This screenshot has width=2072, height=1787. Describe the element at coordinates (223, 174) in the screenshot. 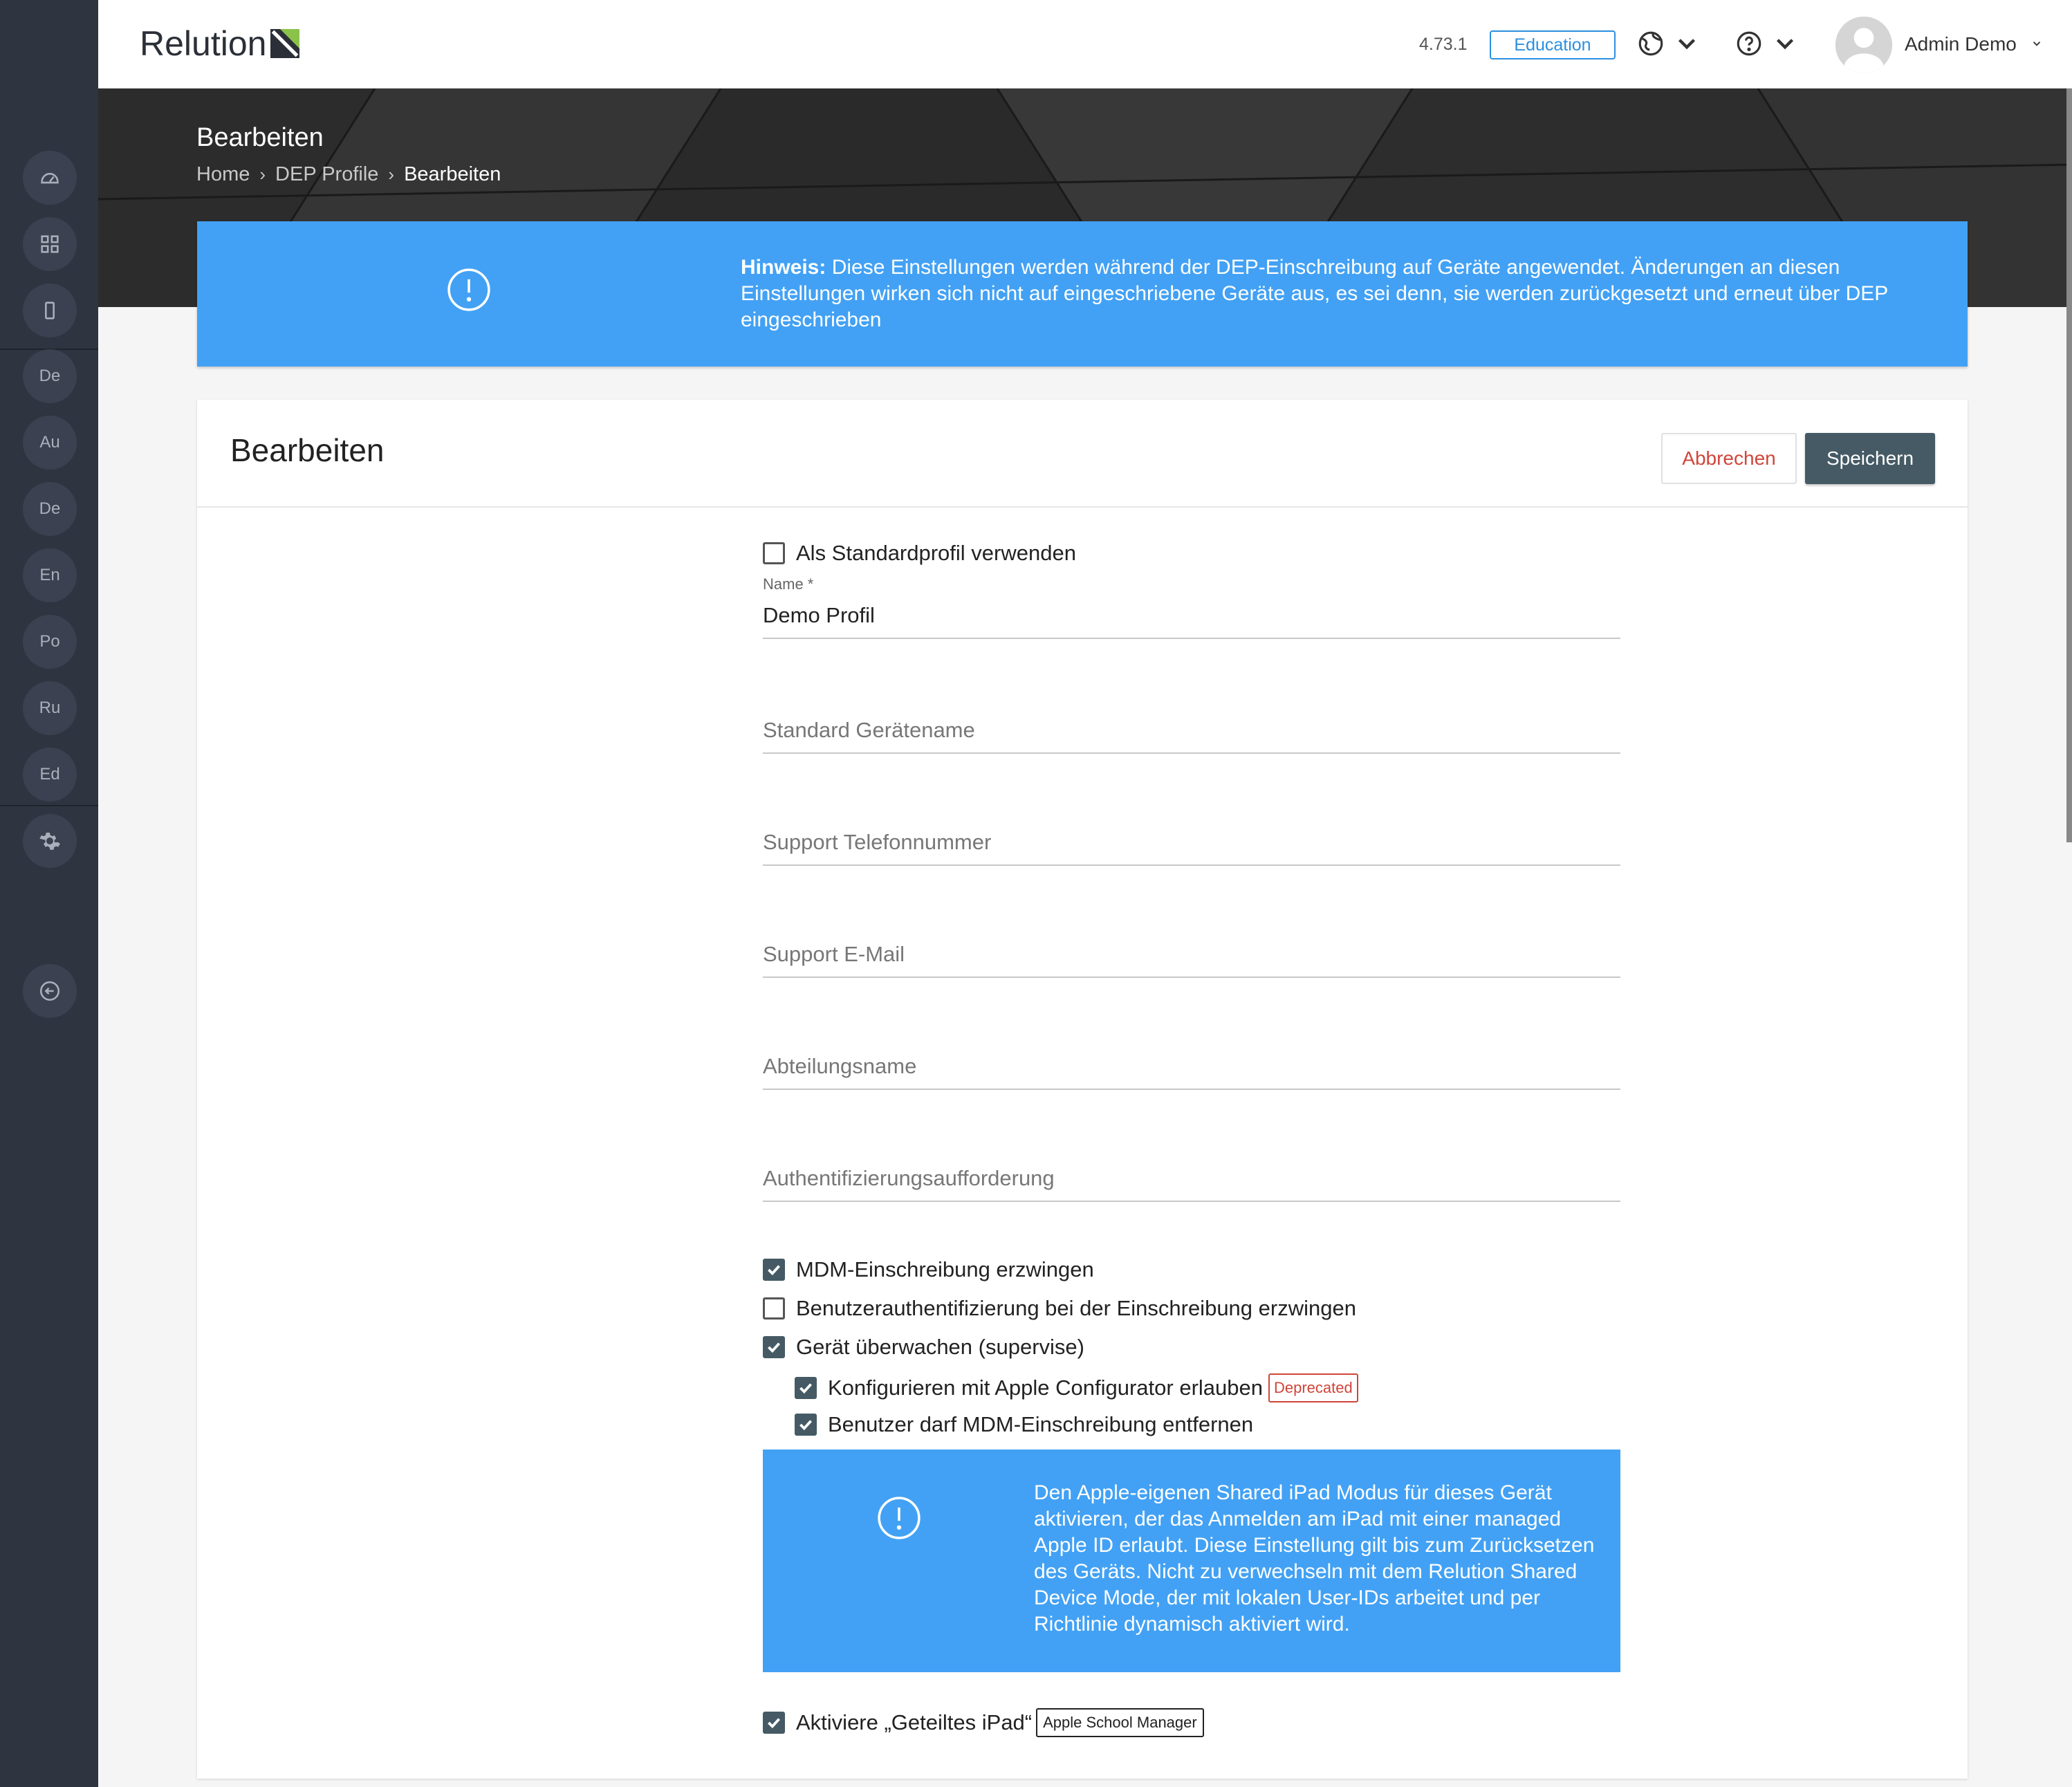

I see `breadcrumb-home: Home` at that location.